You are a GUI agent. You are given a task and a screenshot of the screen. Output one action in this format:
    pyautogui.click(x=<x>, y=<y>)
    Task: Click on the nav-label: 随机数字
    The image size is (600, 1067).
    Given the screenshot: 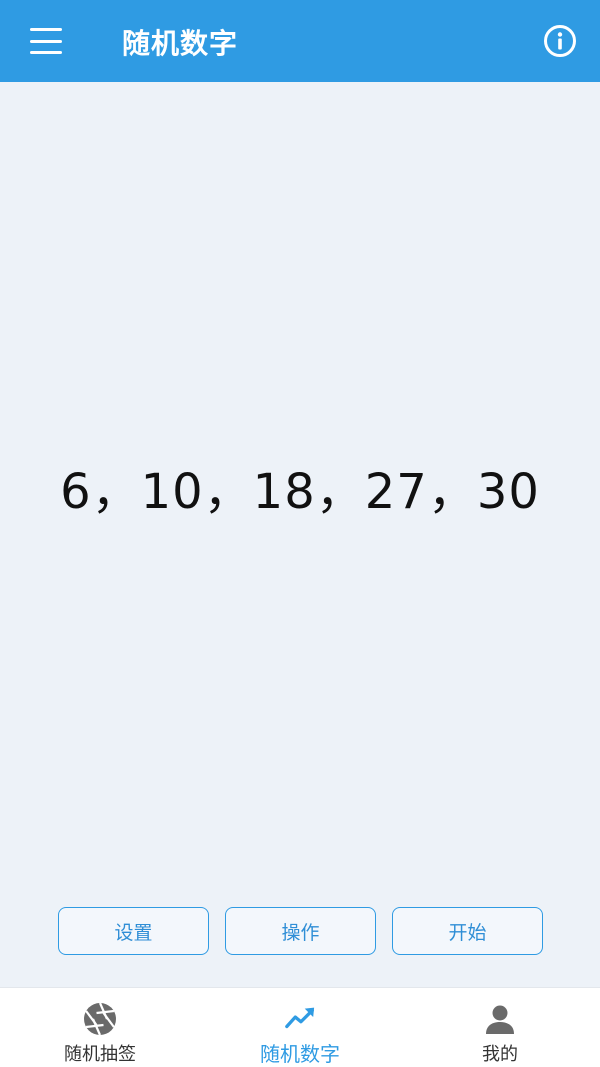 What is the action you would take?
    pyautogui.click(x=300, y=1054)
    